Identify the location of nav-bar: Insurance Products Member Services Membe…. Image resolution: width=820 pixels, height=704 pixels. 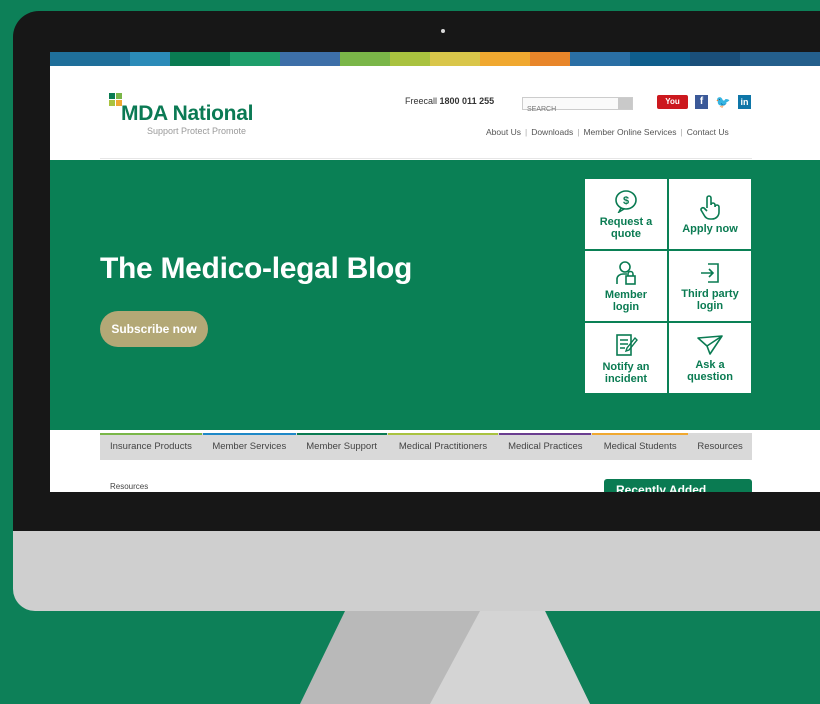
(426, 446).